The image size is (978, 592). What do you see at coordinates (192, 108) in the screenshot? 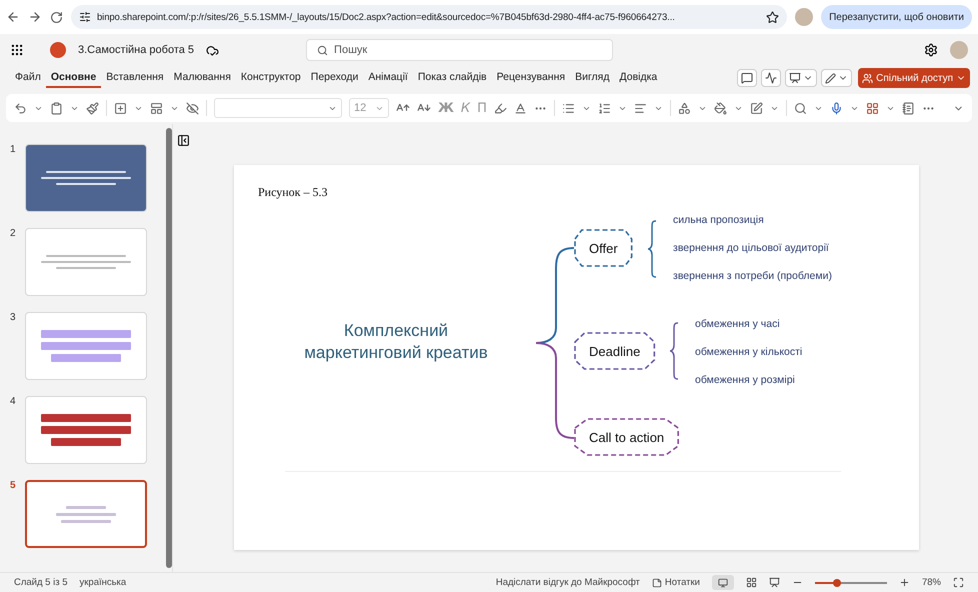
I see `hide-slide-icon` at bounding box center [192, 108].